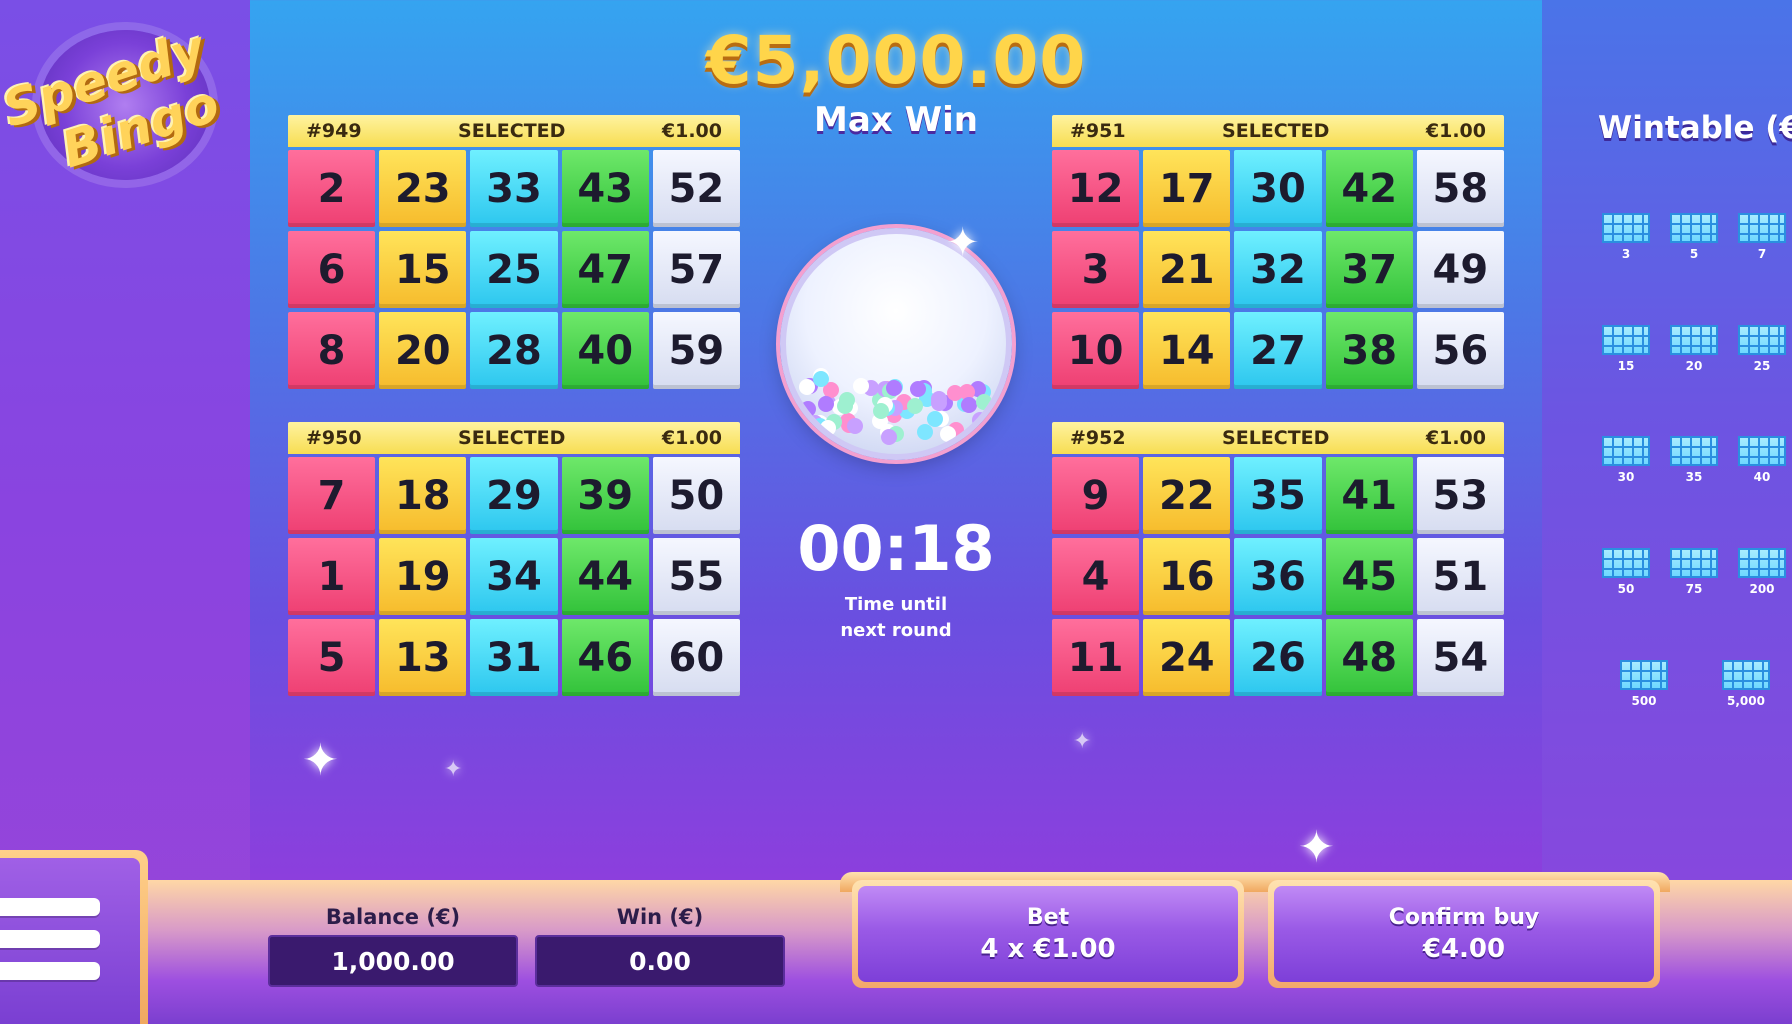 This screenshot has width=1792, height=1024. Describe the element at coordinates (1464, 917) in the screenshot. I see `confirm-buy-label: Confirm buy` at that location.